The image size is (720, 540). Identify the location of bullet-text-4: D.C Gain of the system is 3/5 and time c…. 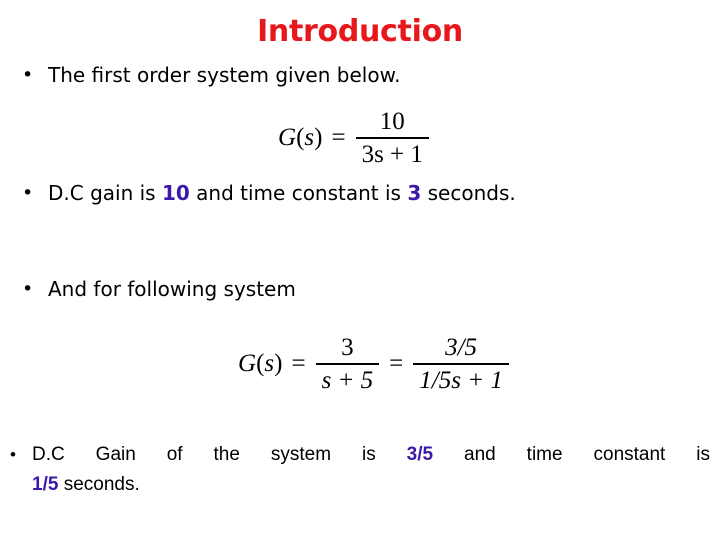
(371, 470).